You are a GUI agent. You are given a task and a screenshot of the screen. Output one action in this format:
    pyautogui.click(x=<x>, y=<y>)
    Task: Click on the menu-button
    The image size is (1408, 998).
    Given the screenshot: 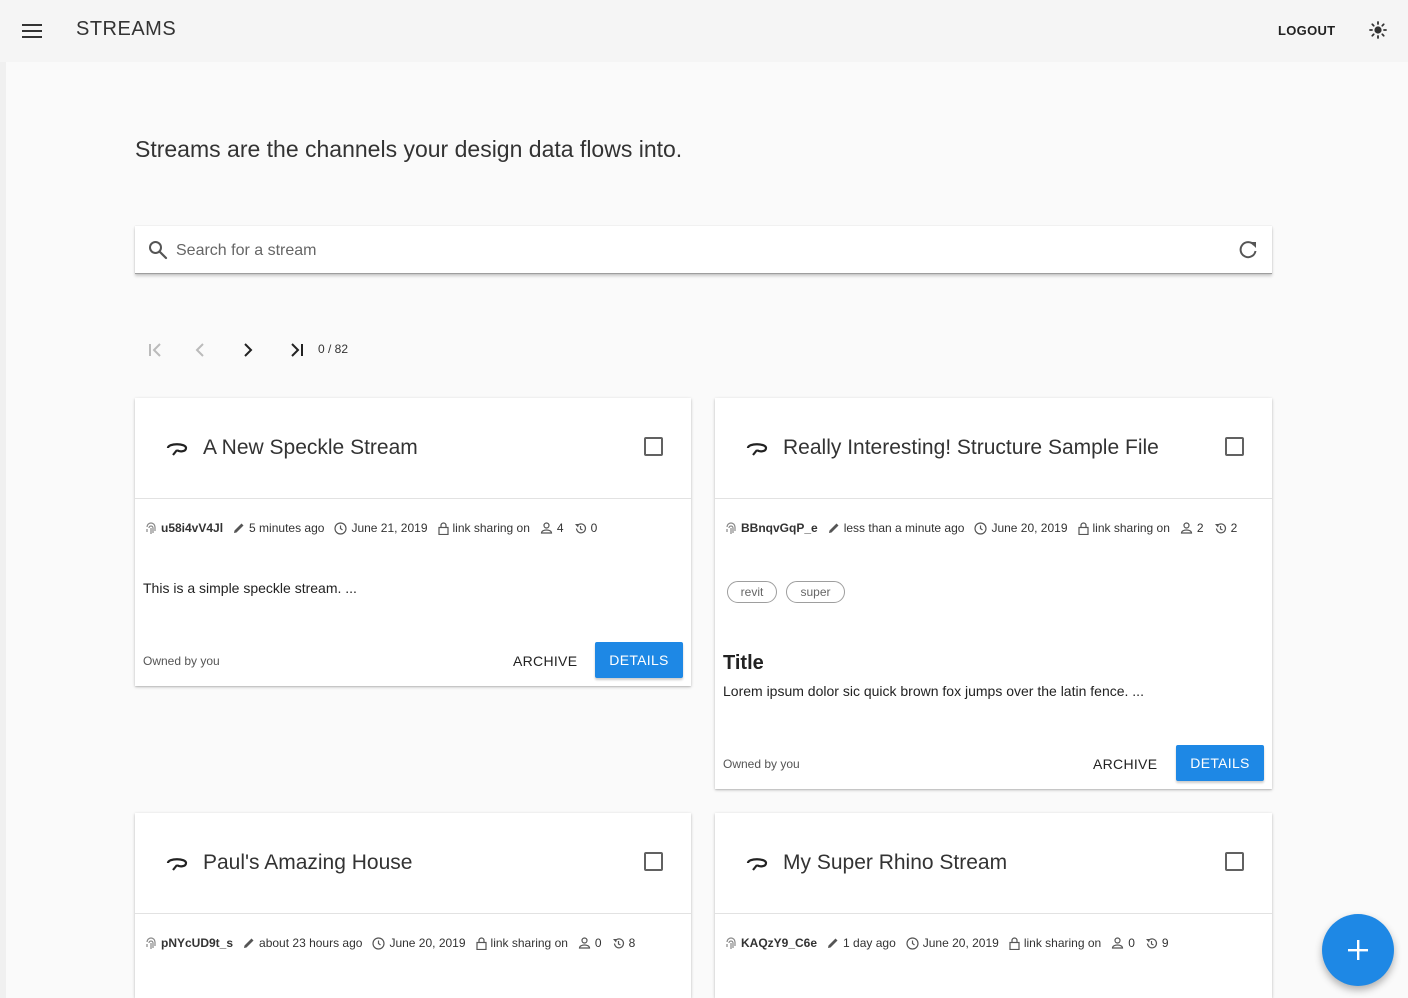 What is the action you would take?
    pyautogui.click(x=32, y=31)
    